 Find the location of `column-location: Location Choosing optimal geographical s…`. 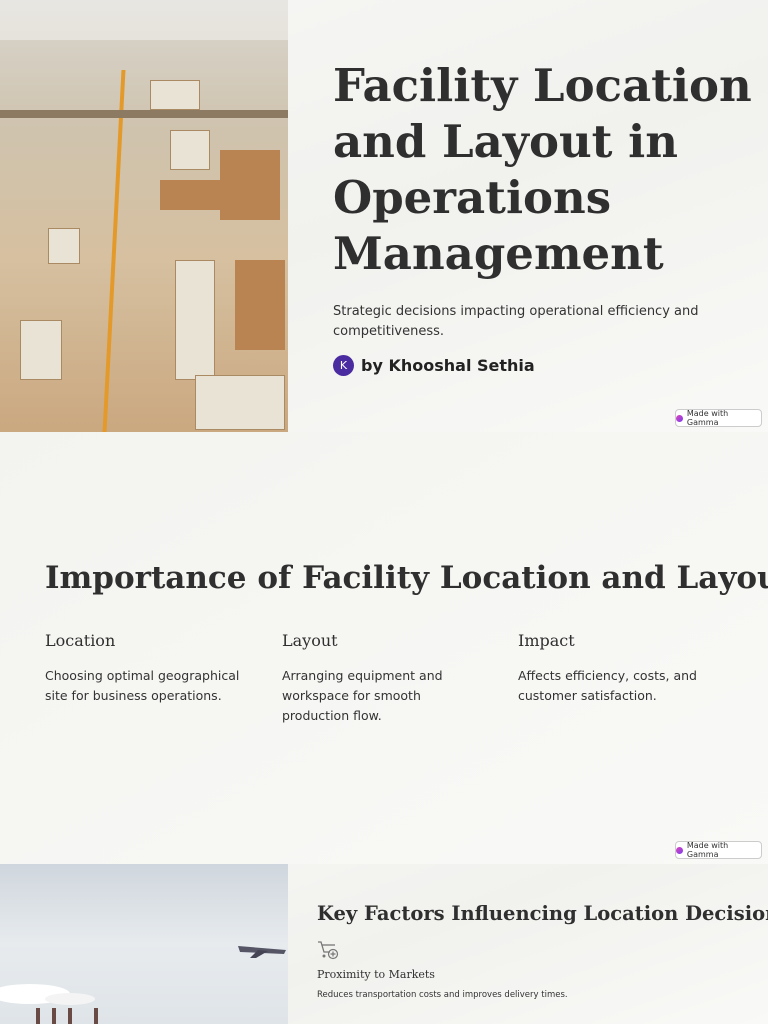

column-location: Location Choosing optimal geographical s… is located at coordinates (150, 668).